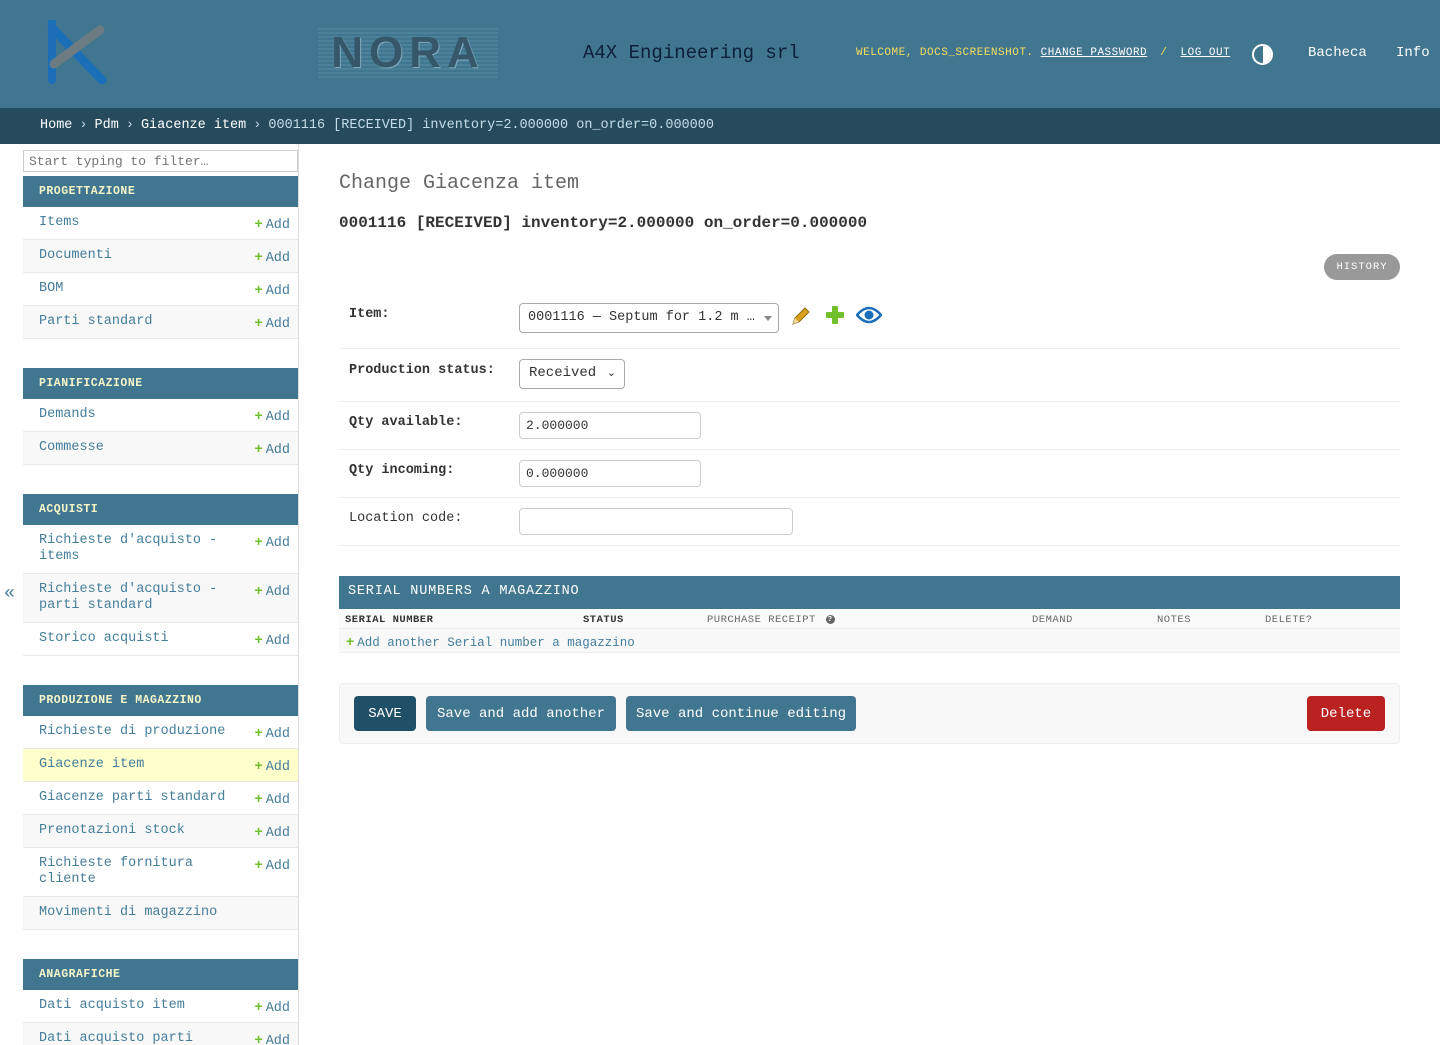 The height and width of the screenshot is (1045, 1440). Describe the element at coordinates (139, 223) in the screenshot. I see `sidebar-item-label: Items` at that location.